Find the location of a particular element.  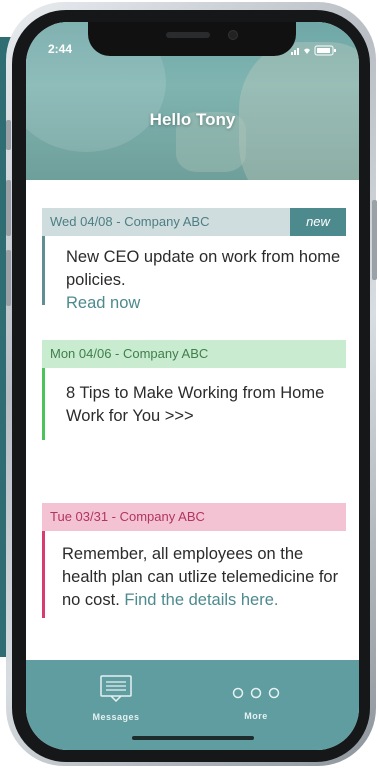

card-date: Tue 03/31 - Company ABC is located at coordinates (127, 516).